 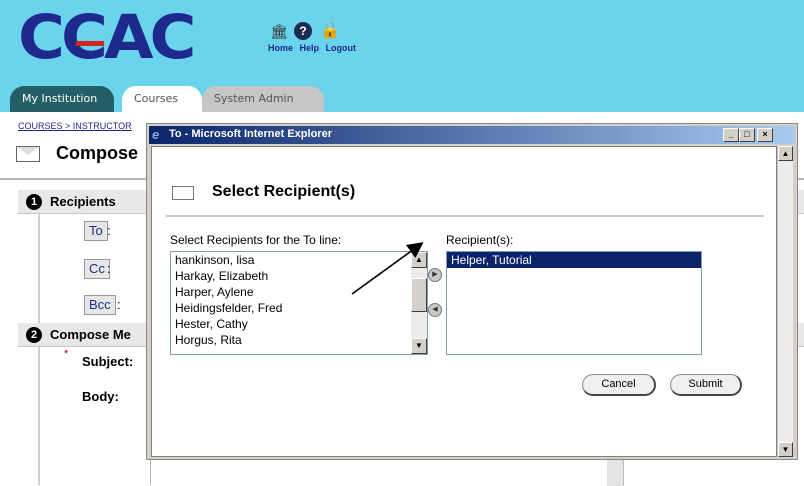 What do you see at coordinates (284, 191) in the screenshot?
I see `dialog-heading-text: Select Recipient(s)` at bounding box center [284, 191].